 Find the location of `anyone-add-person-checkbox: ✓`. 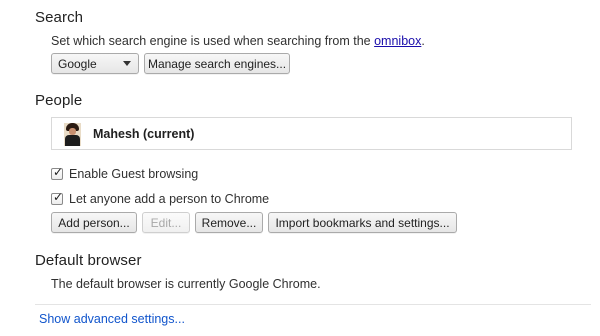

anyone-add-person-checkbox: ✓ is located at coordinates (57, 197).